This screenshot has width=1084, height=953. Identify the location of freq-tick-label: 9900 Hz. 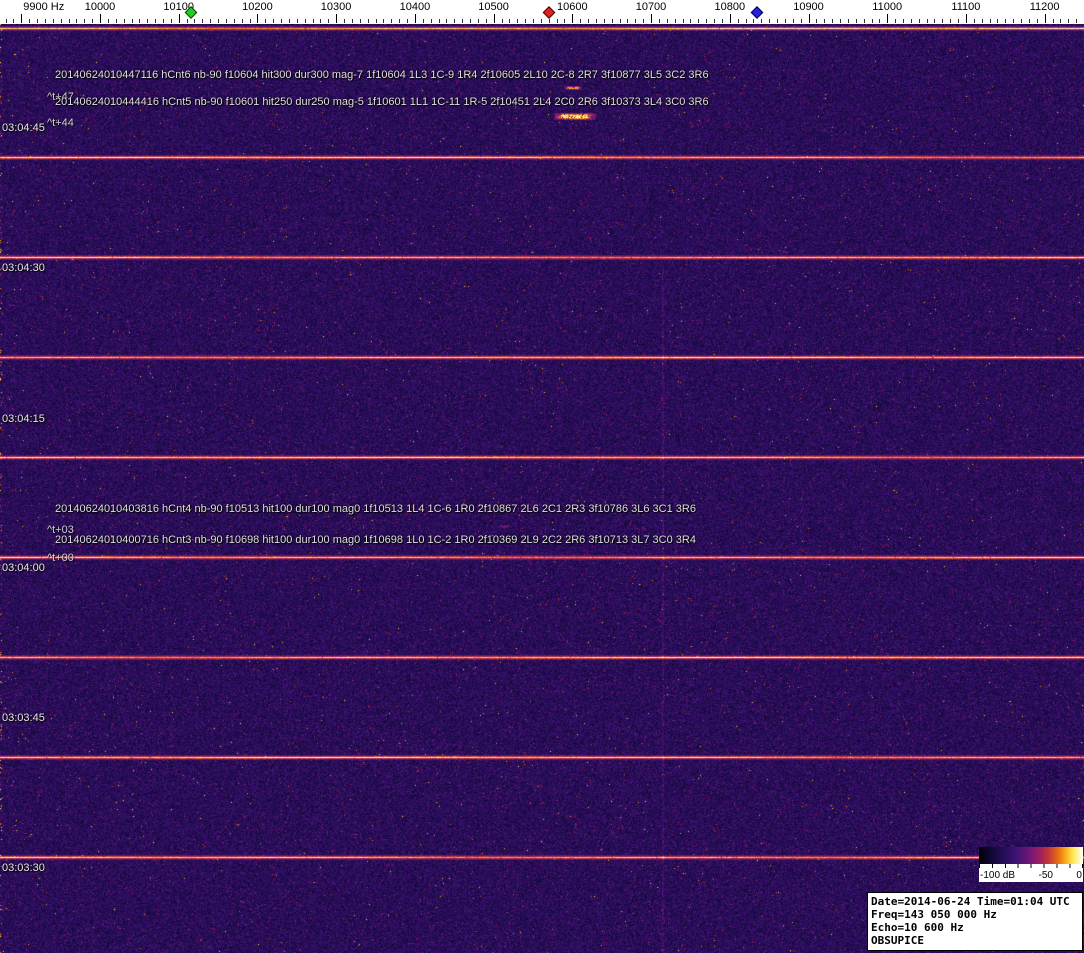
(44, 7).